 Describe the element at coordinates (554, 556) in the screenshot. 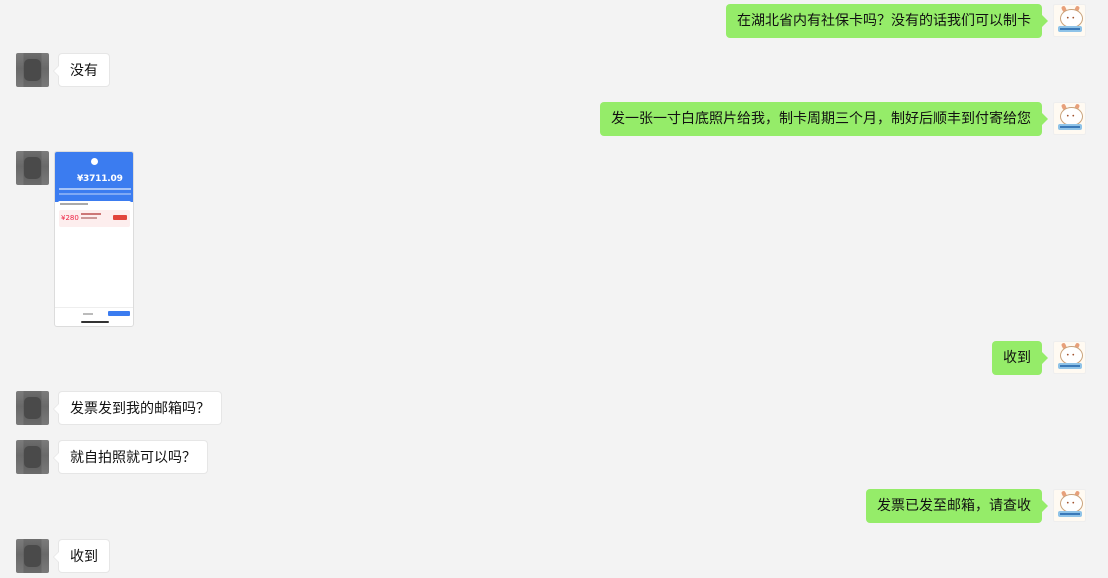

I see `message-row-received: 收到` at that location.